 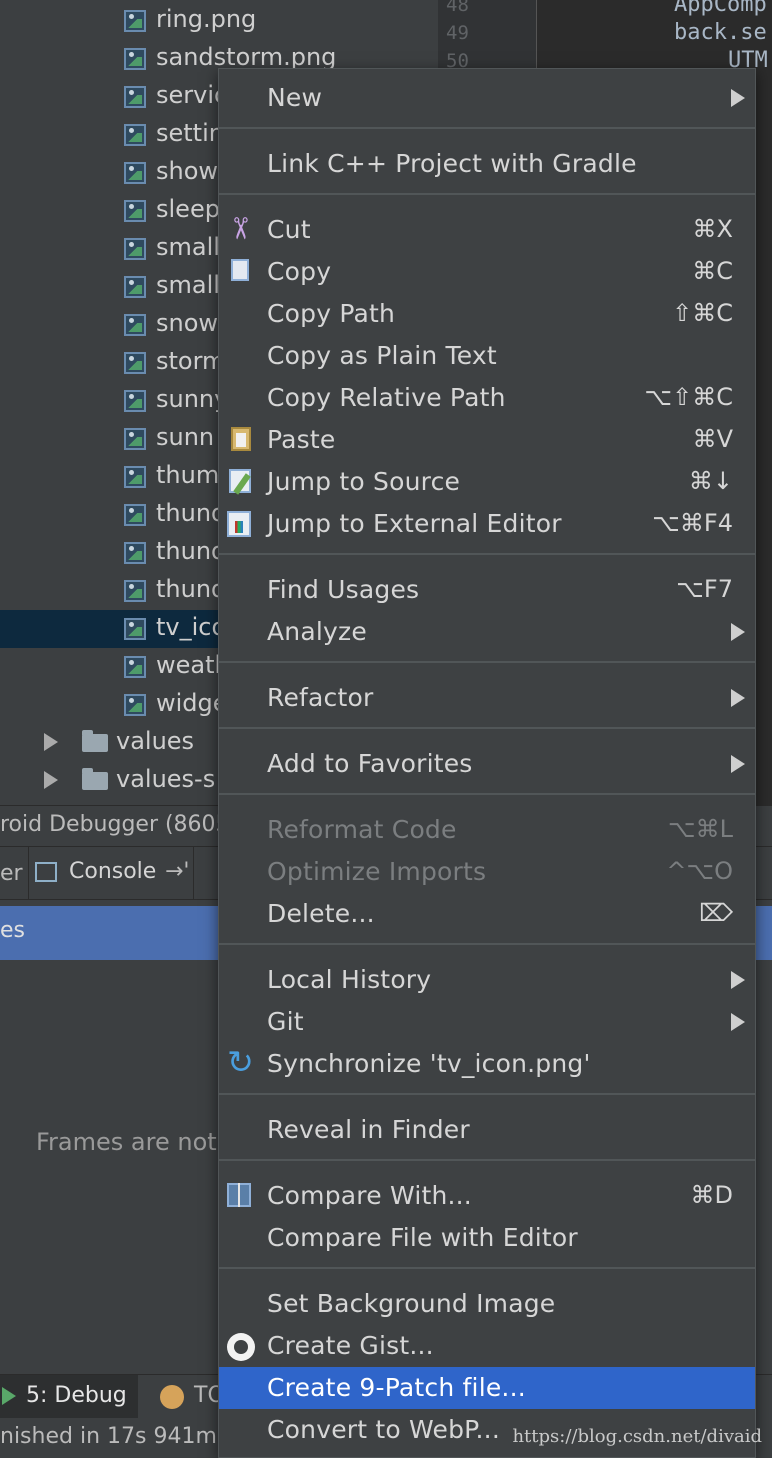 I want to click on menu-item-compare-with: Compare With... ⌘D, so click(x=487, y=1196).